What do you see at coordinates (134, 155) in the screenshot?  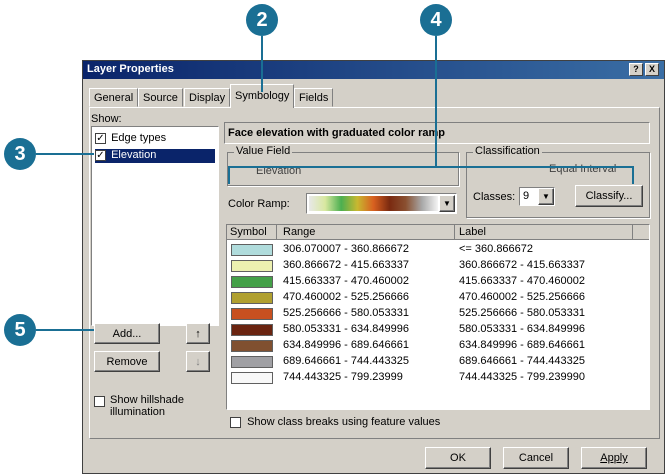 I see `elevation-label: Elevation` at bounding box center [134, 155].